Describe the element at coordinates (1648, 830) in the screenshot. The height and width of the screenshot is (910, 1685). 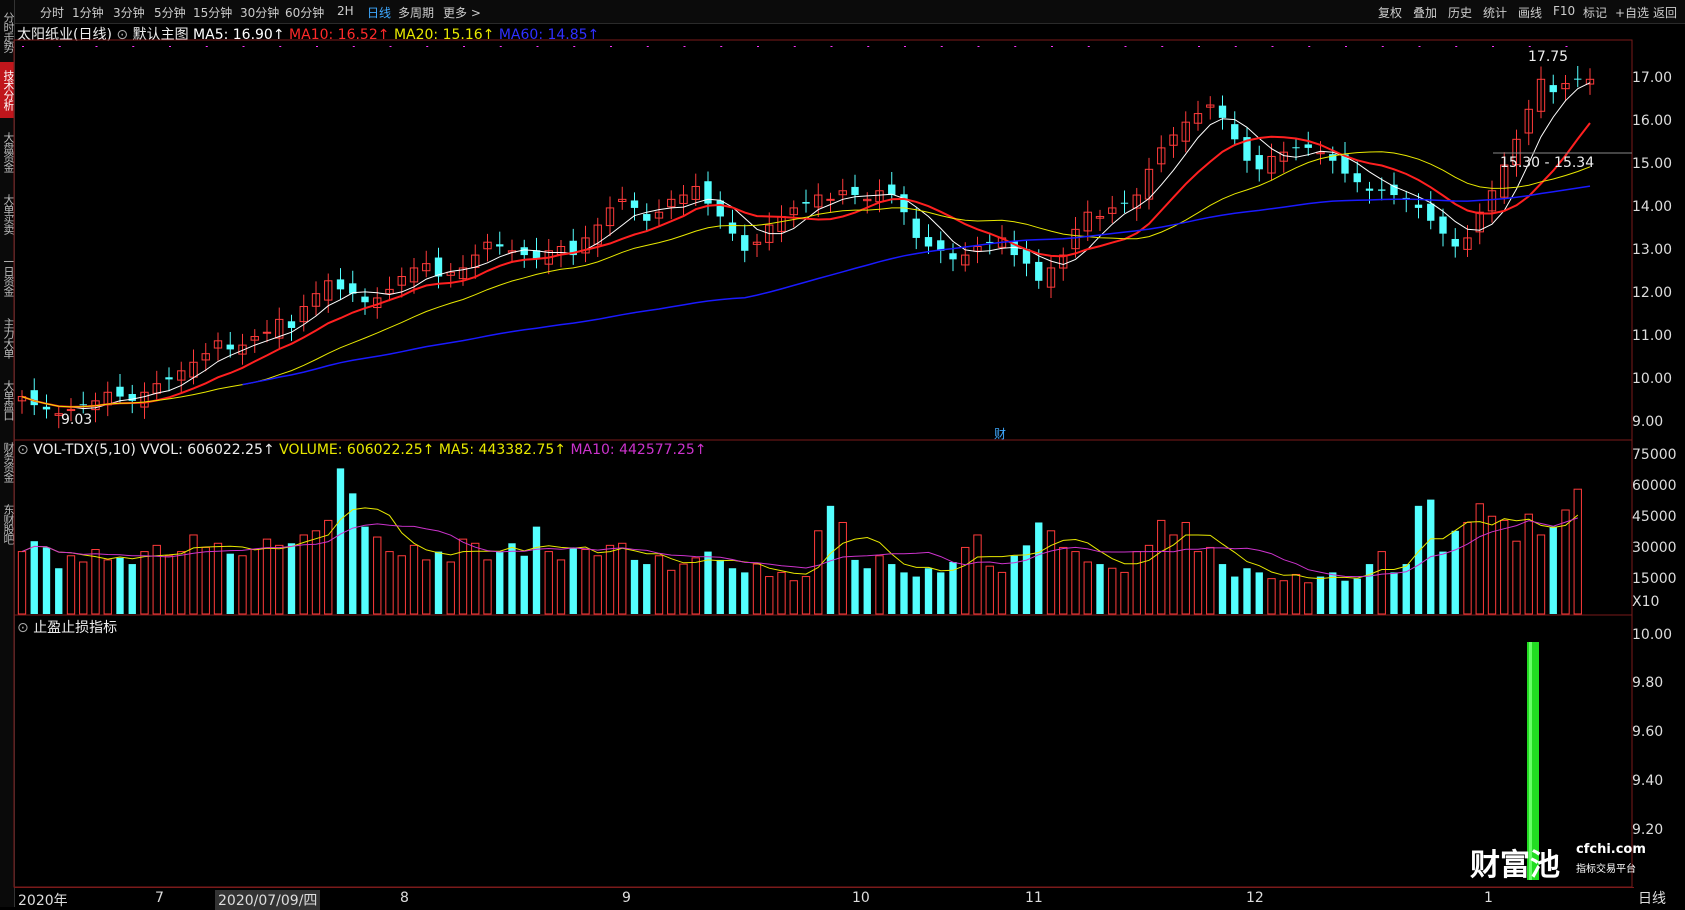
I see `ind-y-tick: 9.20` at that location.